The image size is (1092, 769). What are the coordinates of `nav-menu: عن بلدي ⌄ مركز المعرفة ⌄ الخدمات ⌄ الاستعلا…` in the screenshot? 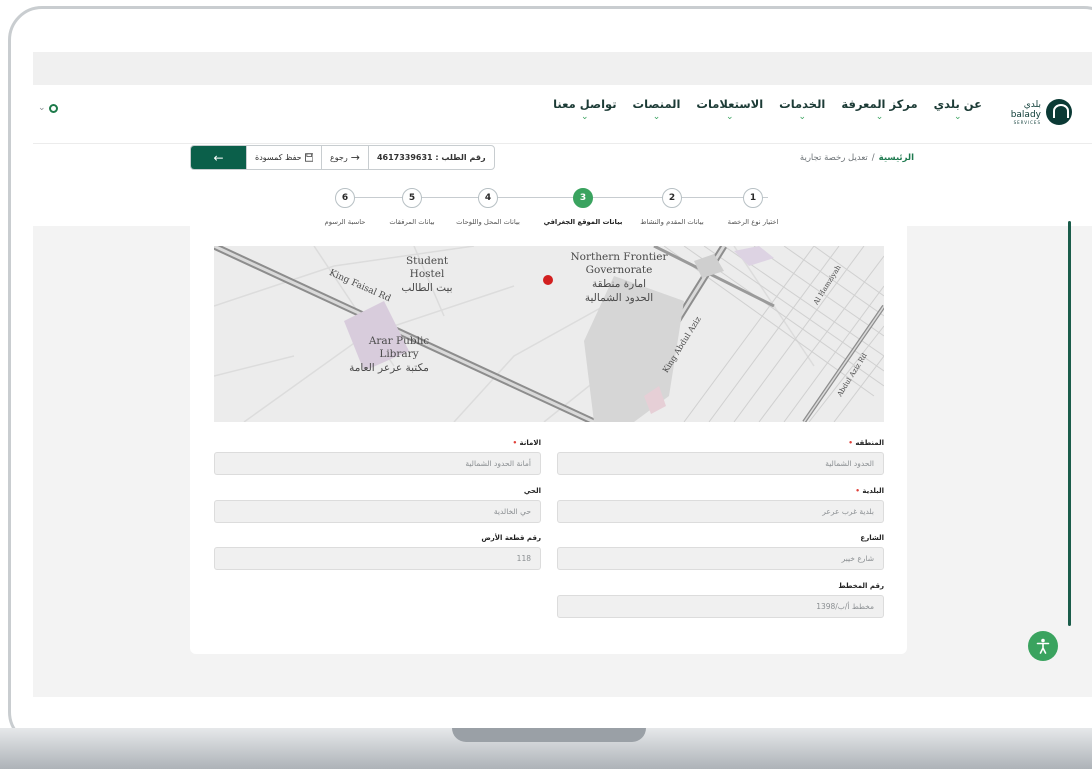 It's located at (767, 109).